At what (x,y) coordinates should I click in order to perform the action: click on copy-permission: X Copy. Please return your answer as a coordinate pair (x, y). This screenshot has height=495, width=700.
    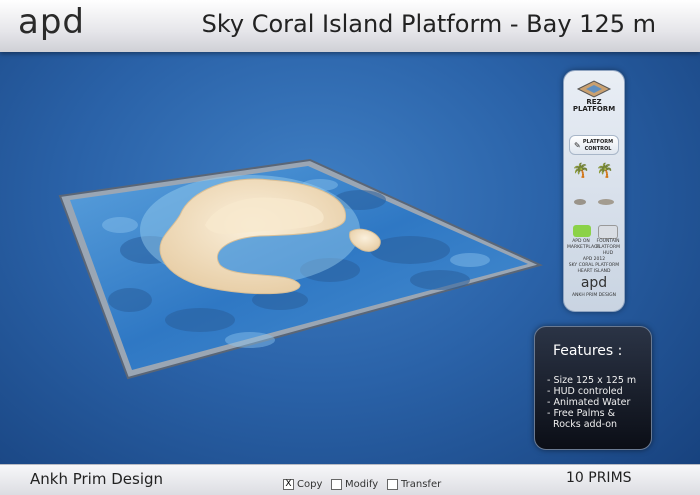
    Looking at the image, I should click on (302, 484).